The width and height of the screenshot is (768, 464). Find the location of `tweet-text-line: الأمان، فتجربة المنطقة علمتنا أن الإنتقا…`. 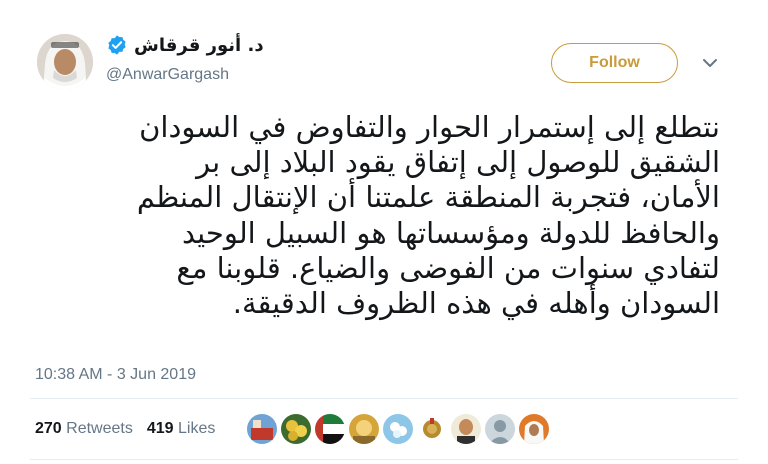

tweet-text-line: الأمان، فتجربة المنطقة علمتنا أن الإنتقا… is located at coordinates (428, 197).